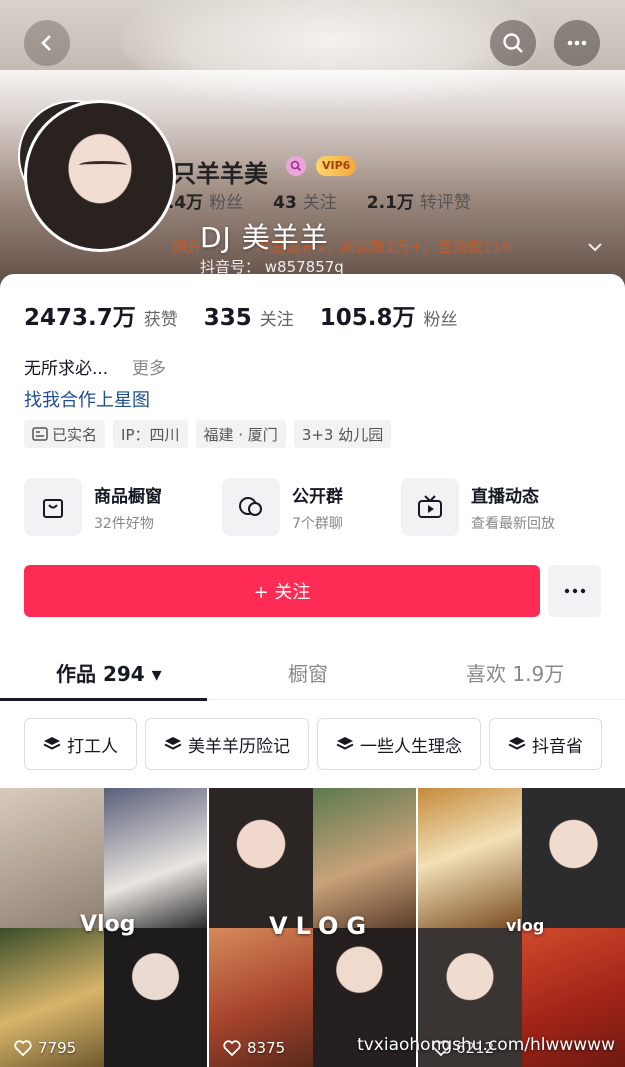  Describe the element at coordinates (100, 176) in the screenshot. I see `profile-avatar` at that location.